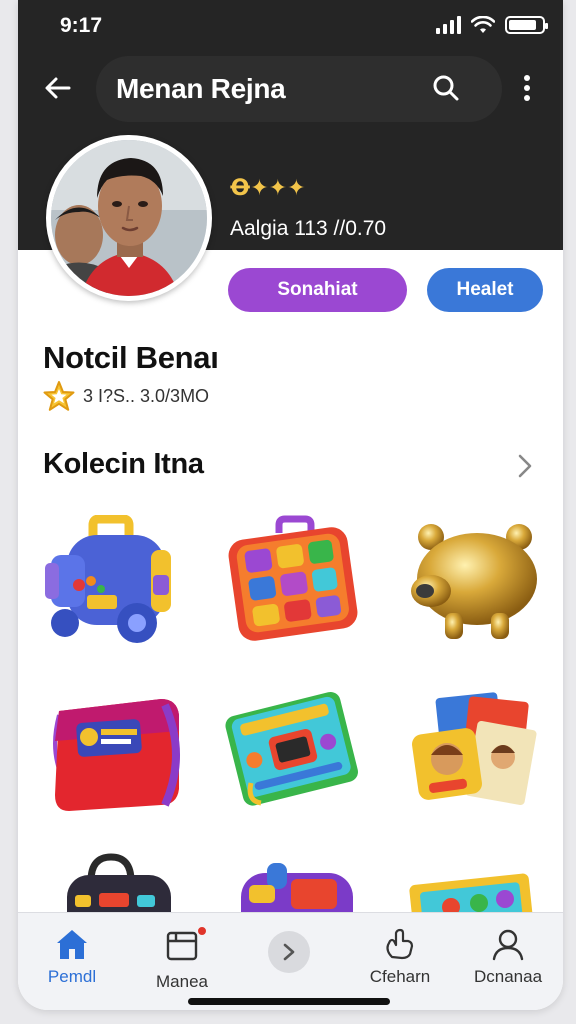  What do you see at coordinates (485, 290) in the screenshot?
I see `secondary-action-button: Healet` at bounding box center [485, 290].